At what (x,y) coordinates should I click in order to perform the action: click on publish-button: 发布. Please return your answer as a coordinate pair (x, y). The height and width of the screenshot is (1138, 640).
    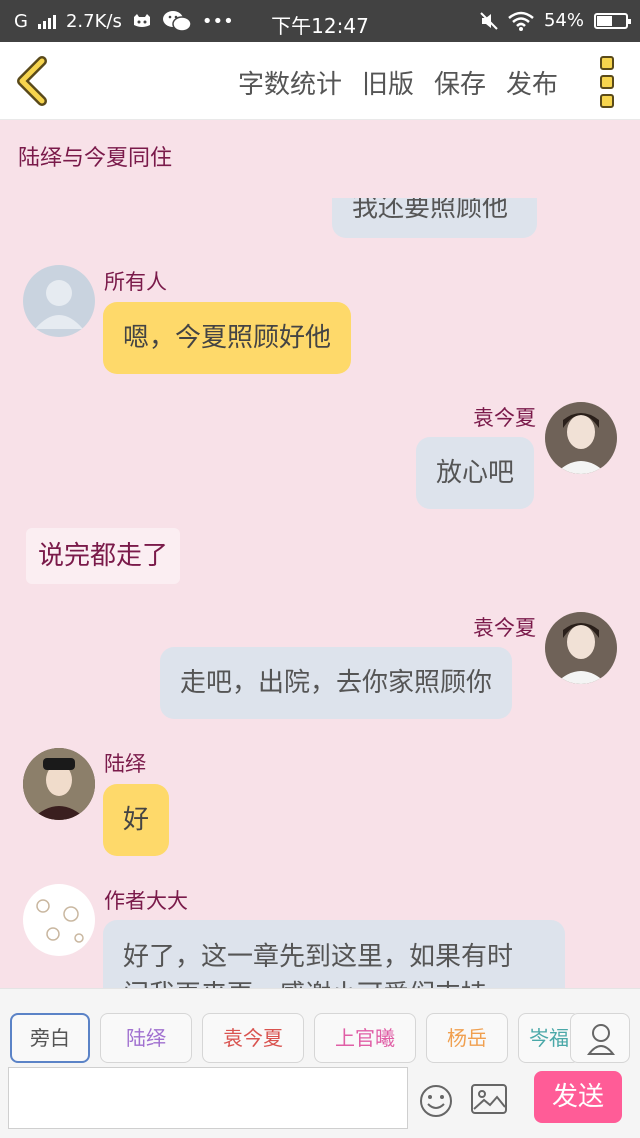
    Looking at the image, I should click on (532, 82).